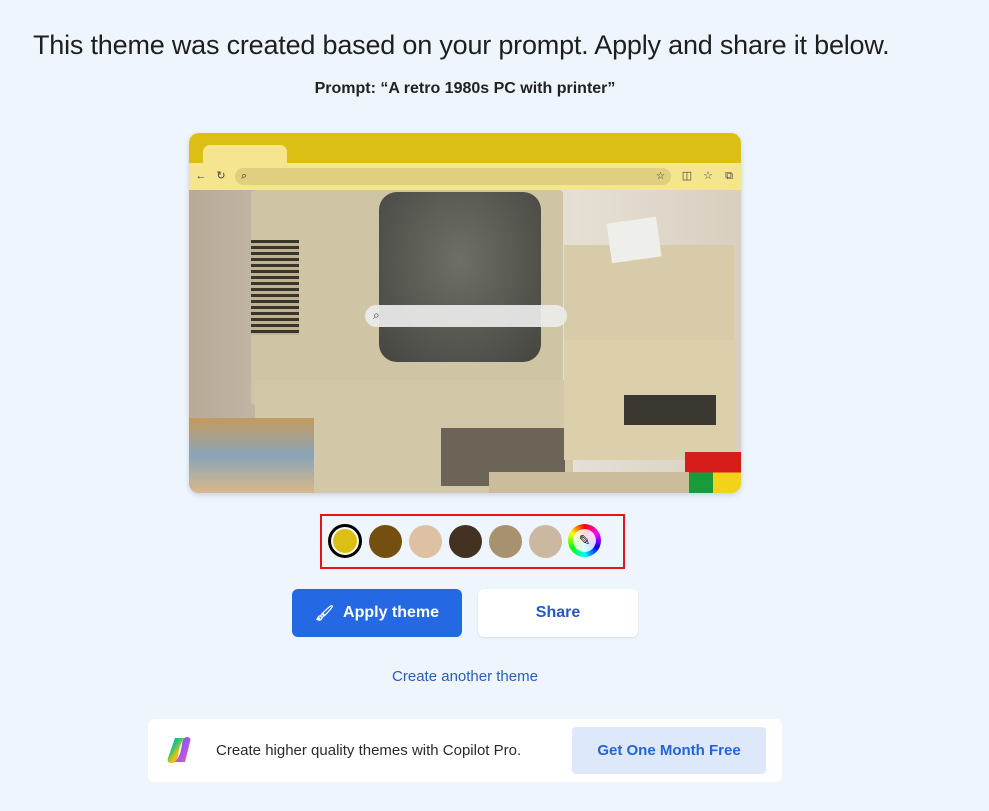 The image size is (989, 811). I want to click on prompt-text: Prompt: “A retro 1980s PC with printer”, so click(465, 88).